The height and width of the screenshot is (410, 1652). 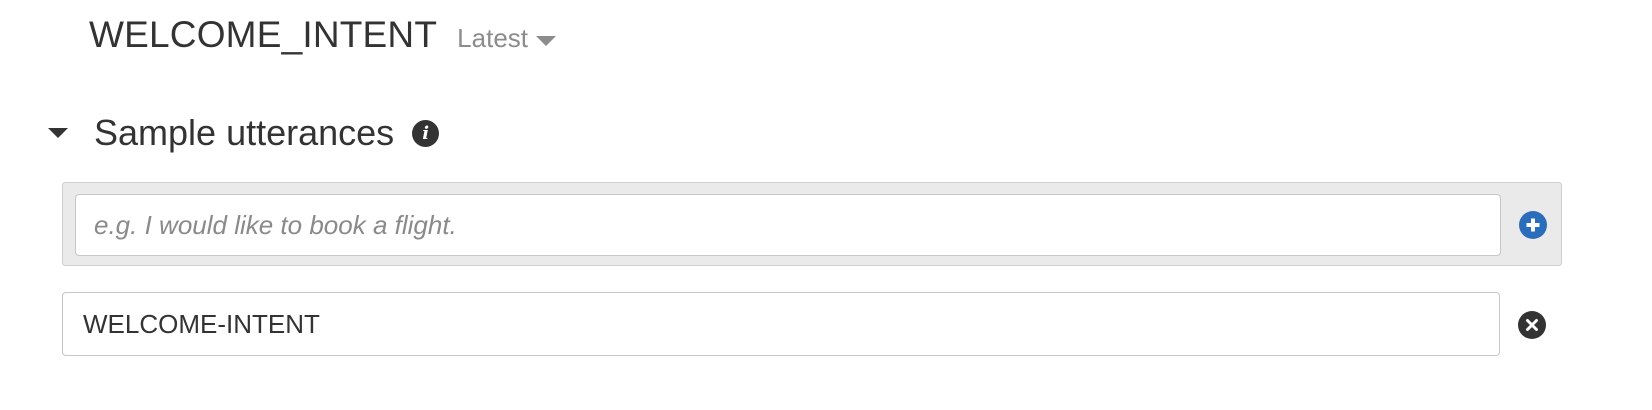 I want to click on section-title: Sample utterances, so click(x=244, y=132).